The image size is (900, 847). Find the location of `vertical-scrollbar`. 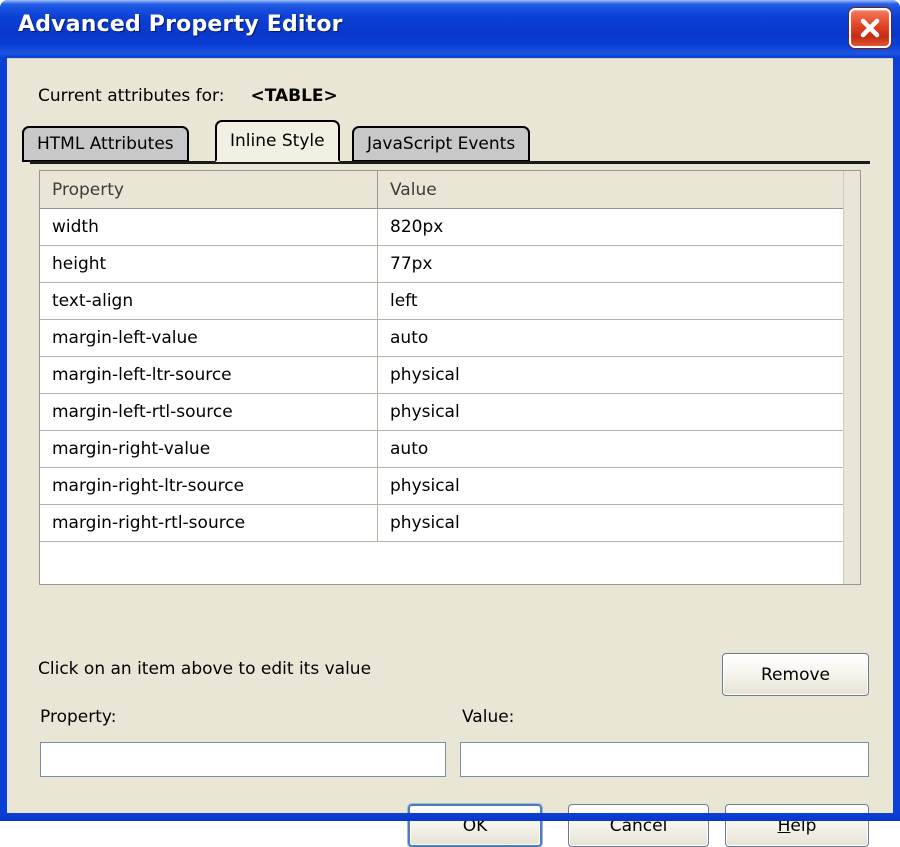

vertical-scrollbar is located at coordinates (851, 377).